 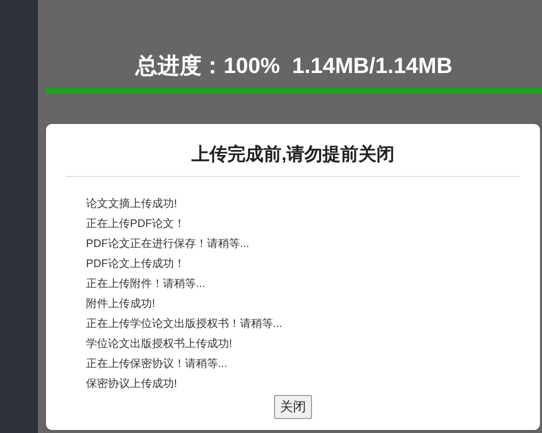 What do you see at coordinates (293, 150) in the screenshot?
I see `dialog-title: 上传完成前,请勿提前关闭` at bounding box center [293, 150].